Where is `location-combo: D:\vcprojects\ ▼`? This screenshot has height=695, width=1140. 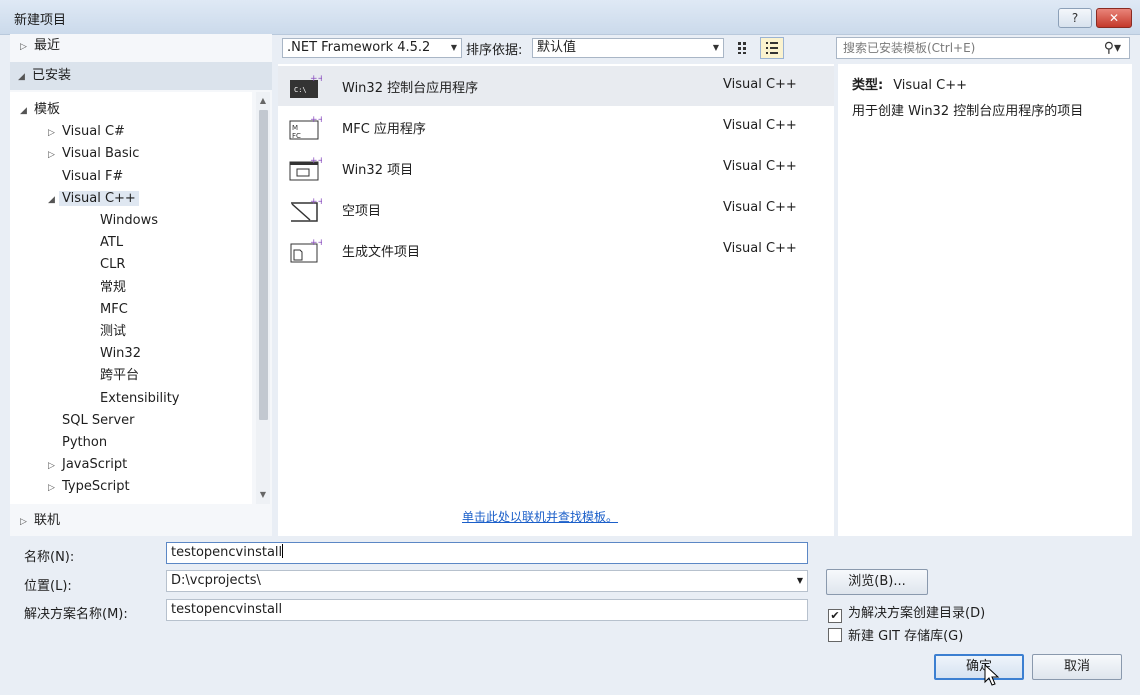 location-combo: D:\vcprojects\ ▼ is located at coordinates (487, 581).